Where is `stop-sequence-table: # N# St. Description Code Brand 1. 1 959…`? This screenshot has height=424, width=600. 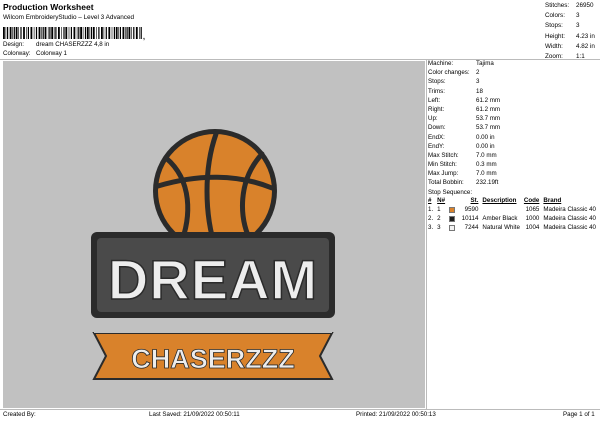 stop-sequence-table: # N# St. Description Code Brand 1. 1 959… is located at coordinates (514, 215).